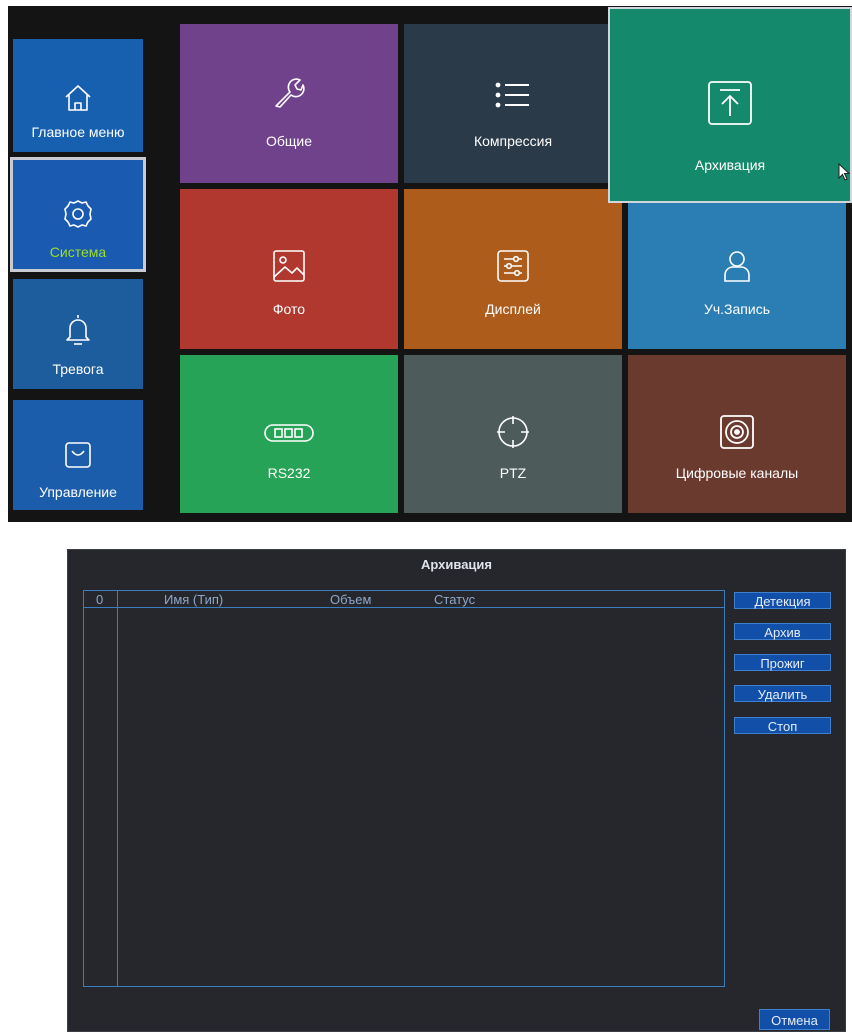 This screenshot has height=1032, width=852. I want to click on tile-ptz: PTZ, so click(513, 434).